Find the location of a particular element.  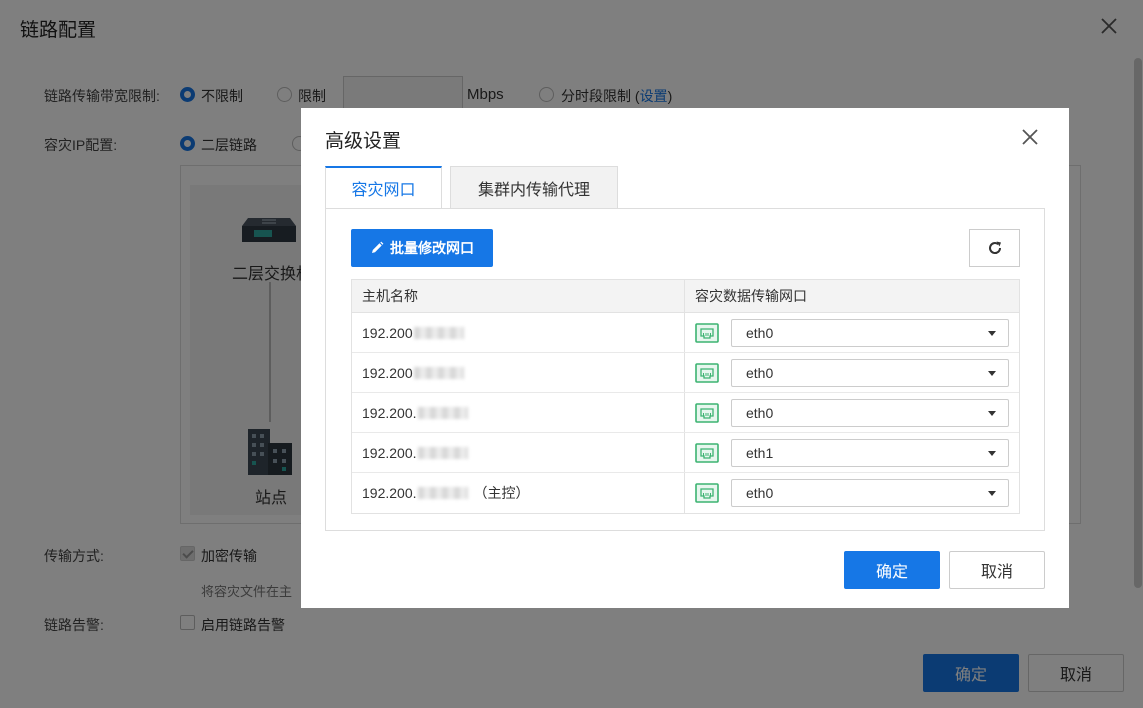

table-row: 192.200. eth0 is located at coordinates (685, 413).